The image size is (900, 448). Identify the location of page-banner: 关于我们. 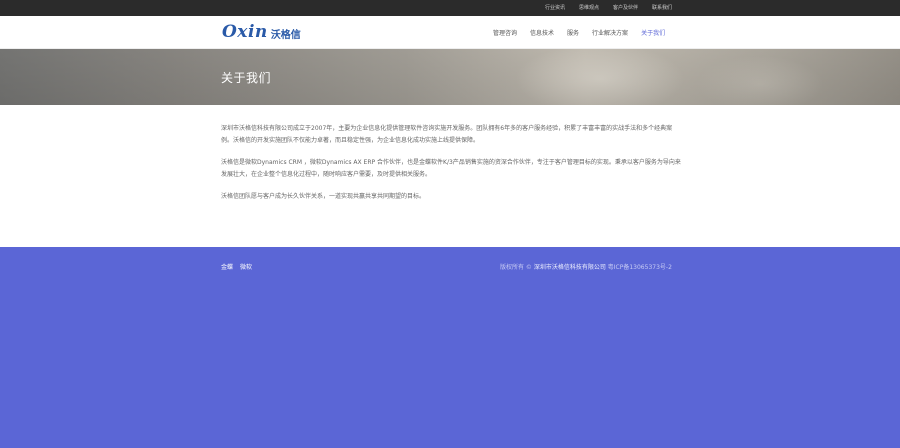
(450, 77).